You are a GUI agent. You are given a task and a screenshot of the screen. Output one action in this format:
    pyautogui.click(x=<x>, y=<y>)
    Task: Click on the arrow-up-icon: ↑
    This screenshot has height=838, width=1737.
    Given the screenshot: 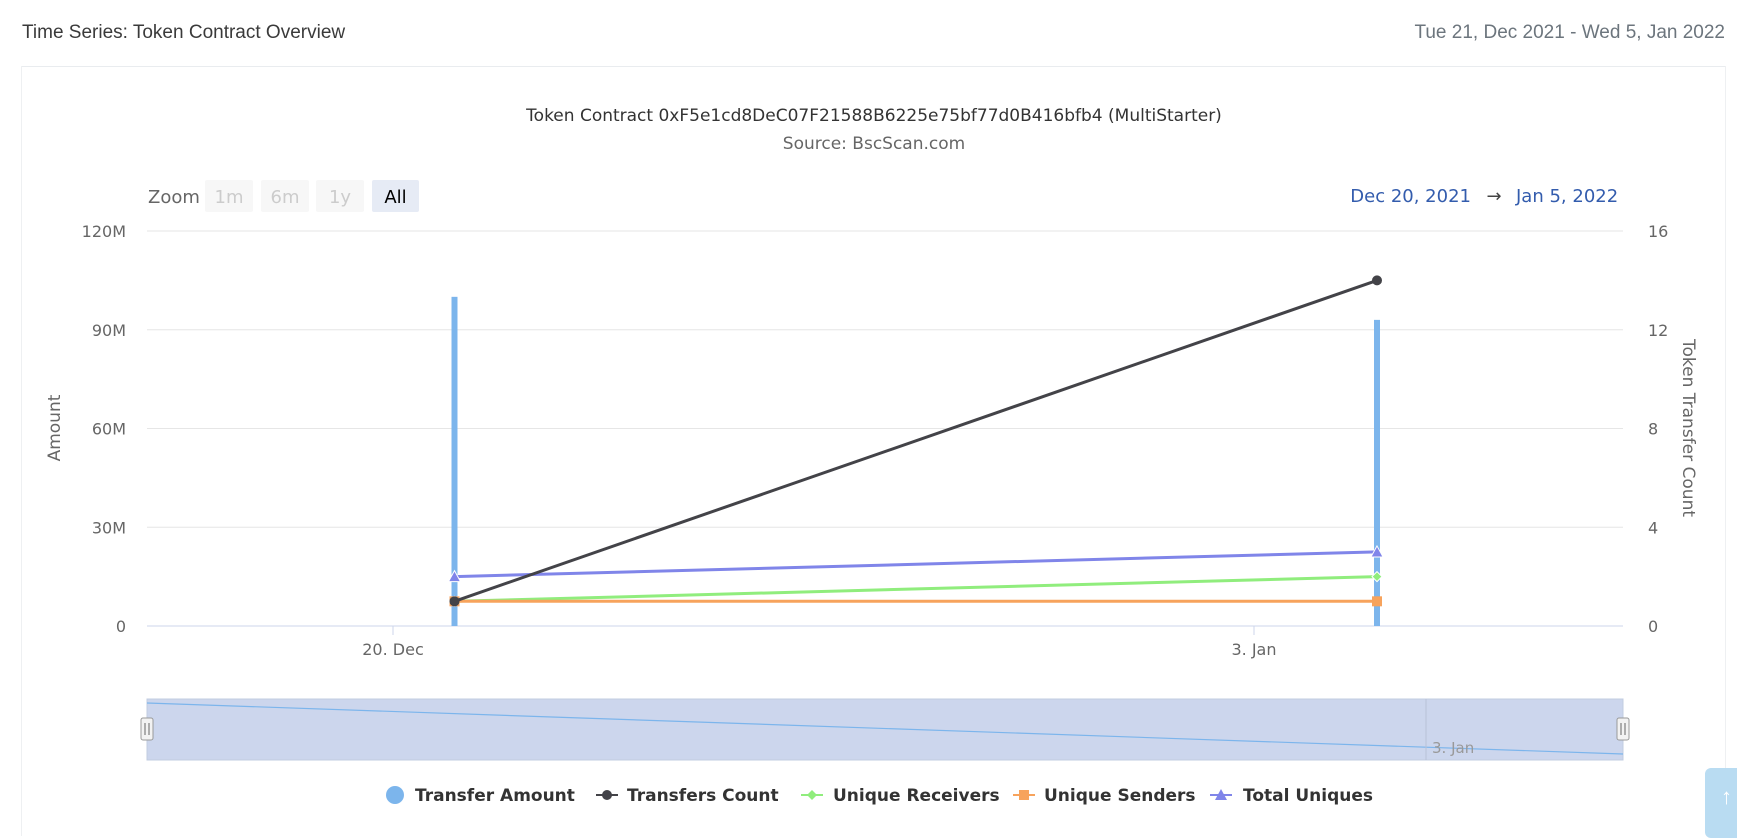 What is the action you would take?
    pyautogui.click(x=1726, y=796)
    